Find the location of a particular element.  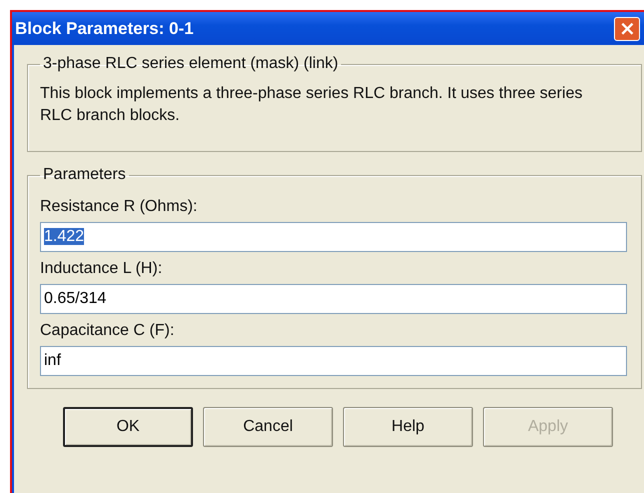

dialog-button: OK is located at coordinates (128, 427).